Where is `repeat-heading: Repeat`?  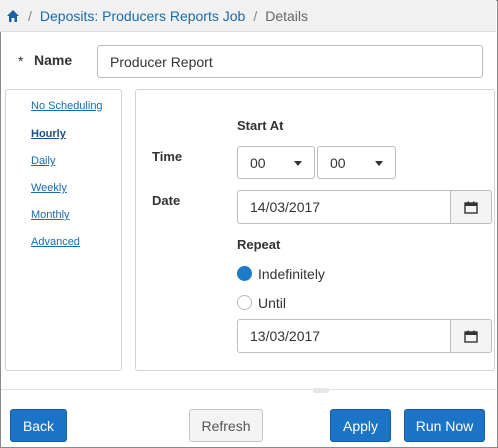 repeat-heading: Repeat is located at coordinates (259, 244).